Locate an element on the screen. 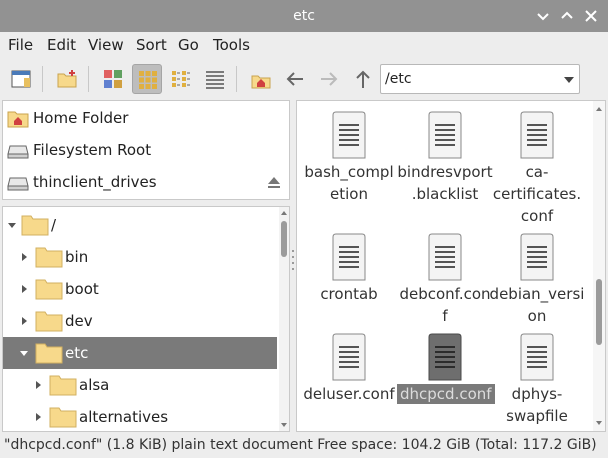 This screenshot has height=458, width=608. place-filesystem-root: Filesystem Root is located at coordinates (146, 150).